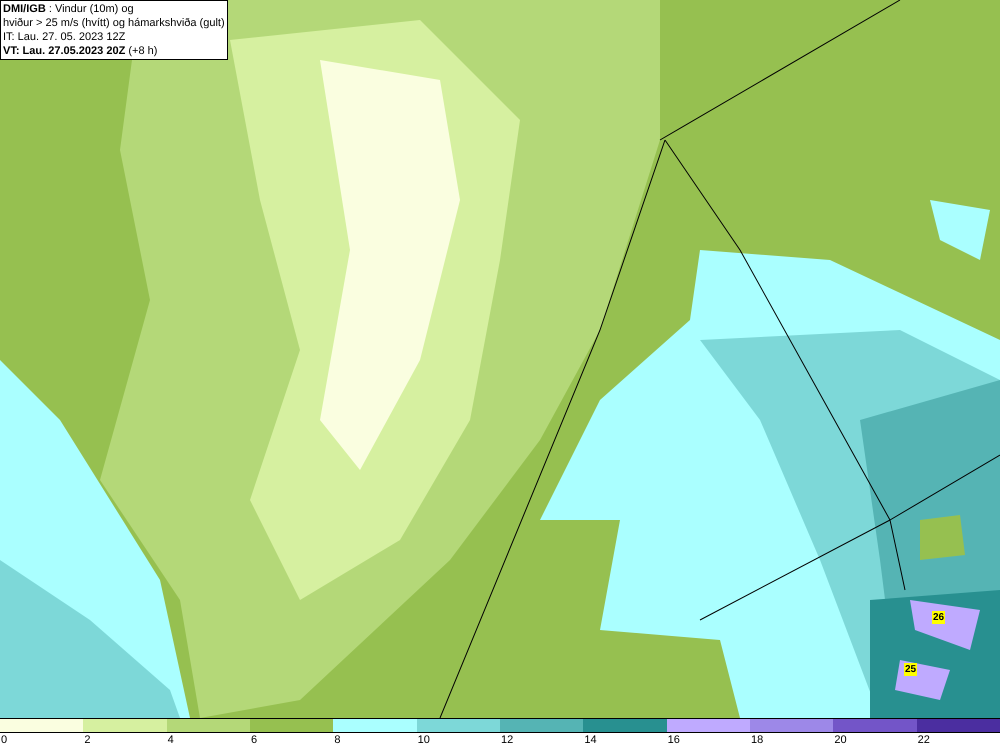  What do you see at coordinates (939, 617) in the screenshot?
I see `gust-value-label: 26` at bounding box center [939, 617].